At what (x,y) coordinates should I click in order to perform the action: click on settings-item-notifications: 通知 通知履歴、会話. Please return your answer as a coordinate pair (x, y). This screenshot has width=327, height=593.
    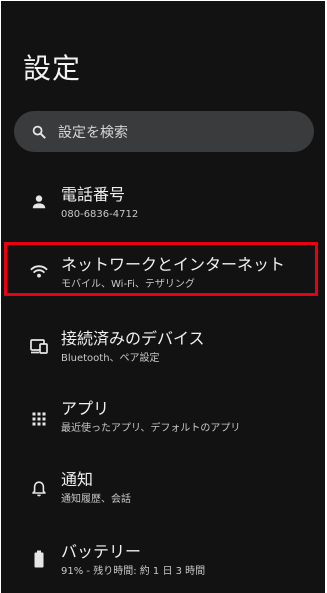
    Looking at the image, I should click on (163, 497).